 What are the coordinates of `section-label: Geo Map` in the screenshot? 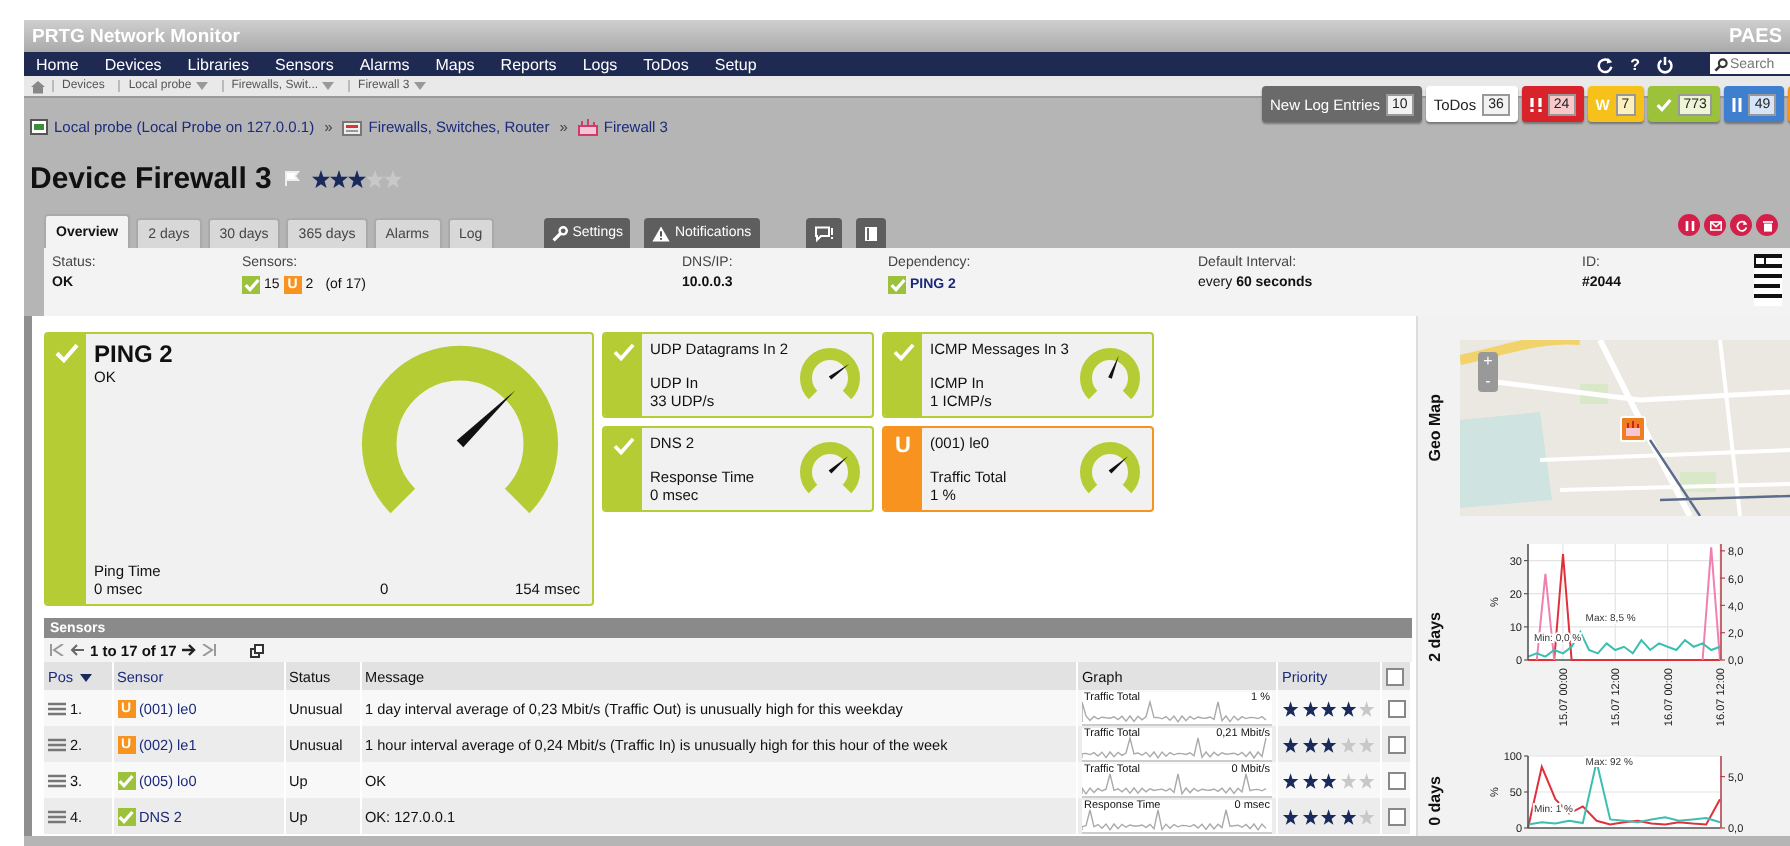 It's located at (1435, 428).